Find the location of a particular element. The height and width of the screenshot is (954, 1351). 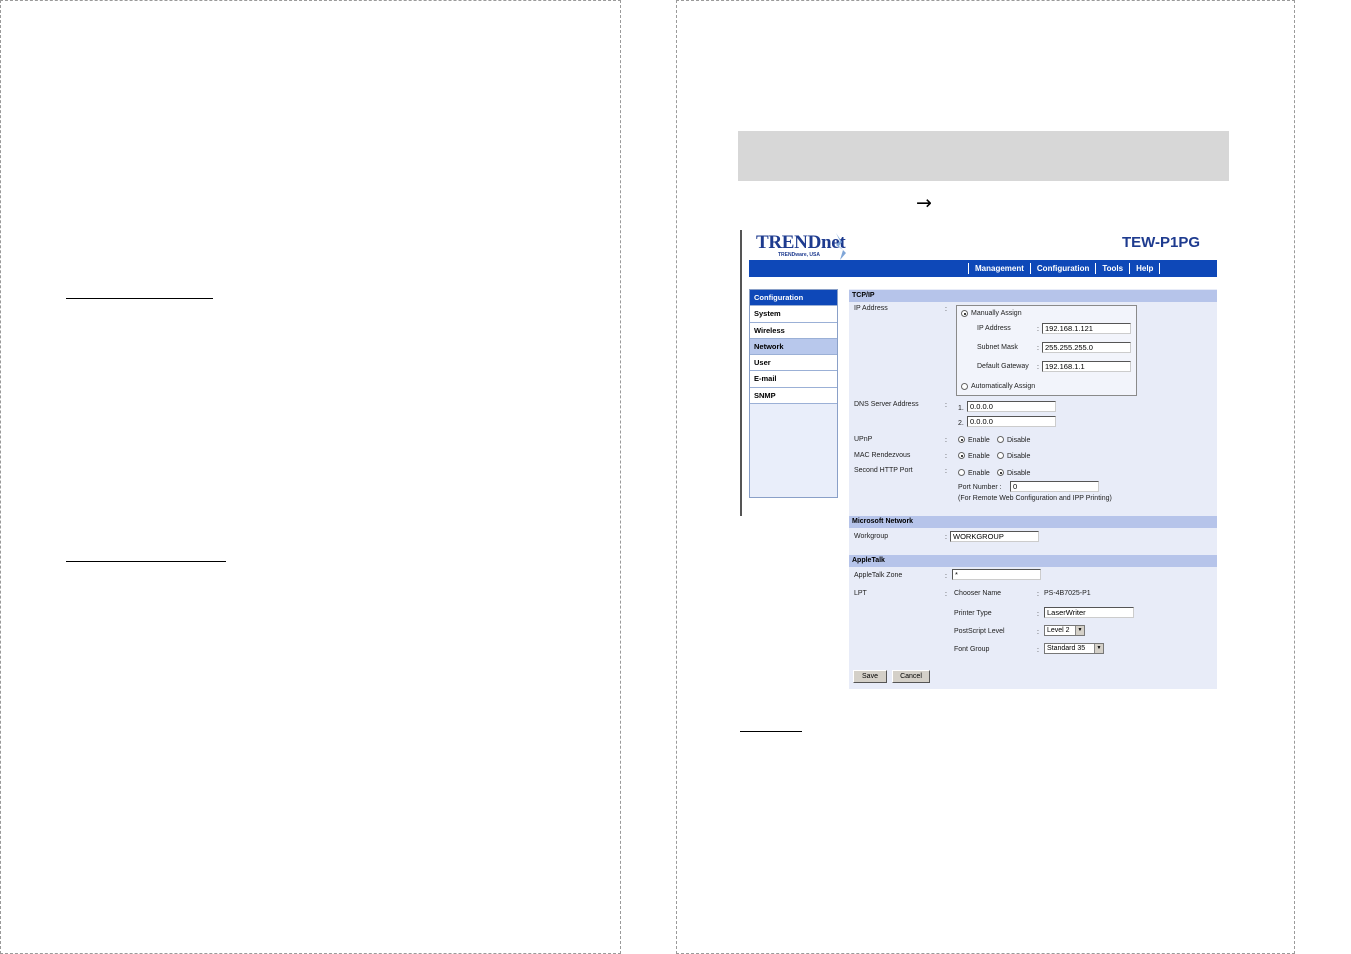

appletalk-zone-input: * is located at coordinates (996, 574).